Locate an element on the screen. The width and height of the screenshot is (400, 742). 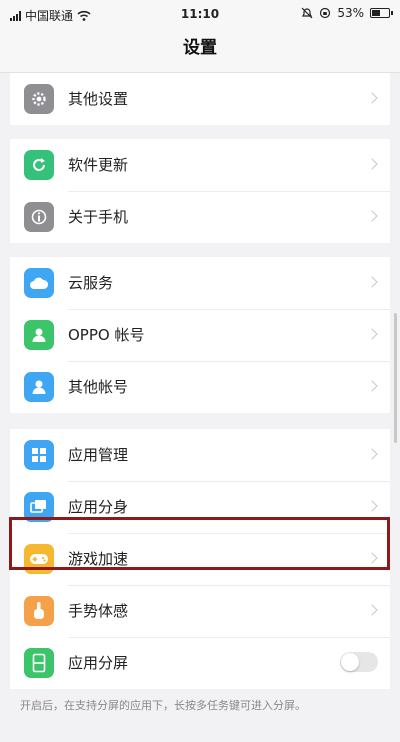
bell-off-icon is located at coordinates (307, 13).